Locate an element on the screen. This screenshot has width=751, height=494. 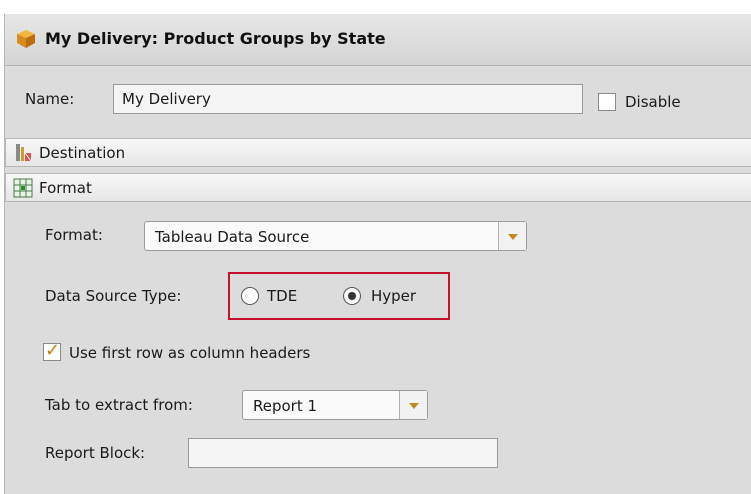
box-icon is located at coordinates (26, 39).